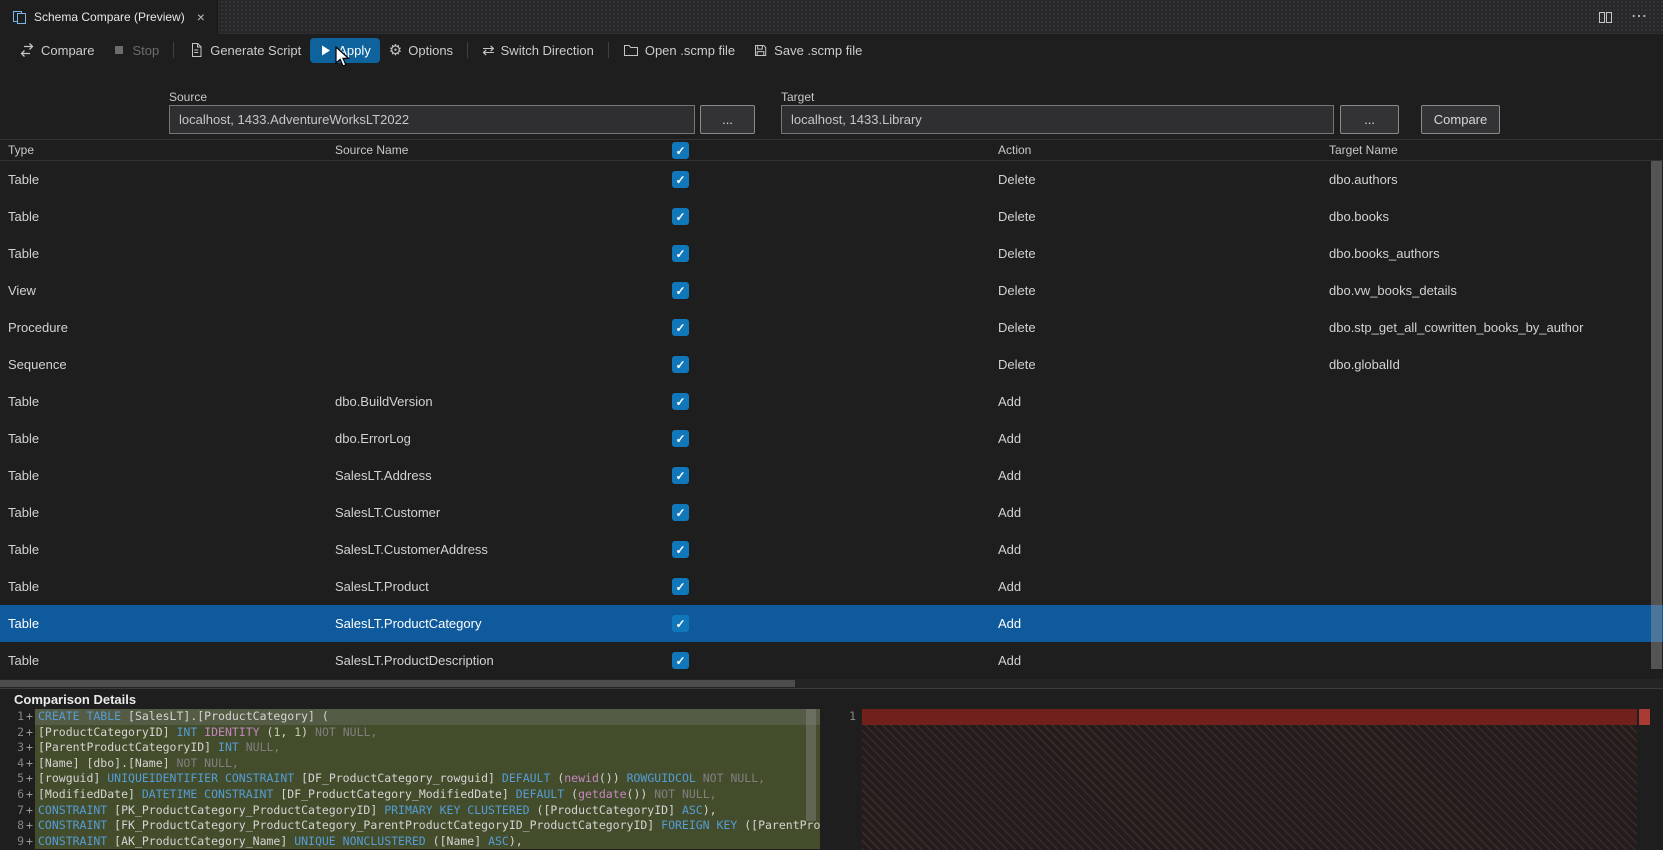  What do you see at coordinates (818, 50) in the screenshot?
I see `save-scmp-label: Save .scmp file` at bounding box center [818, 50].